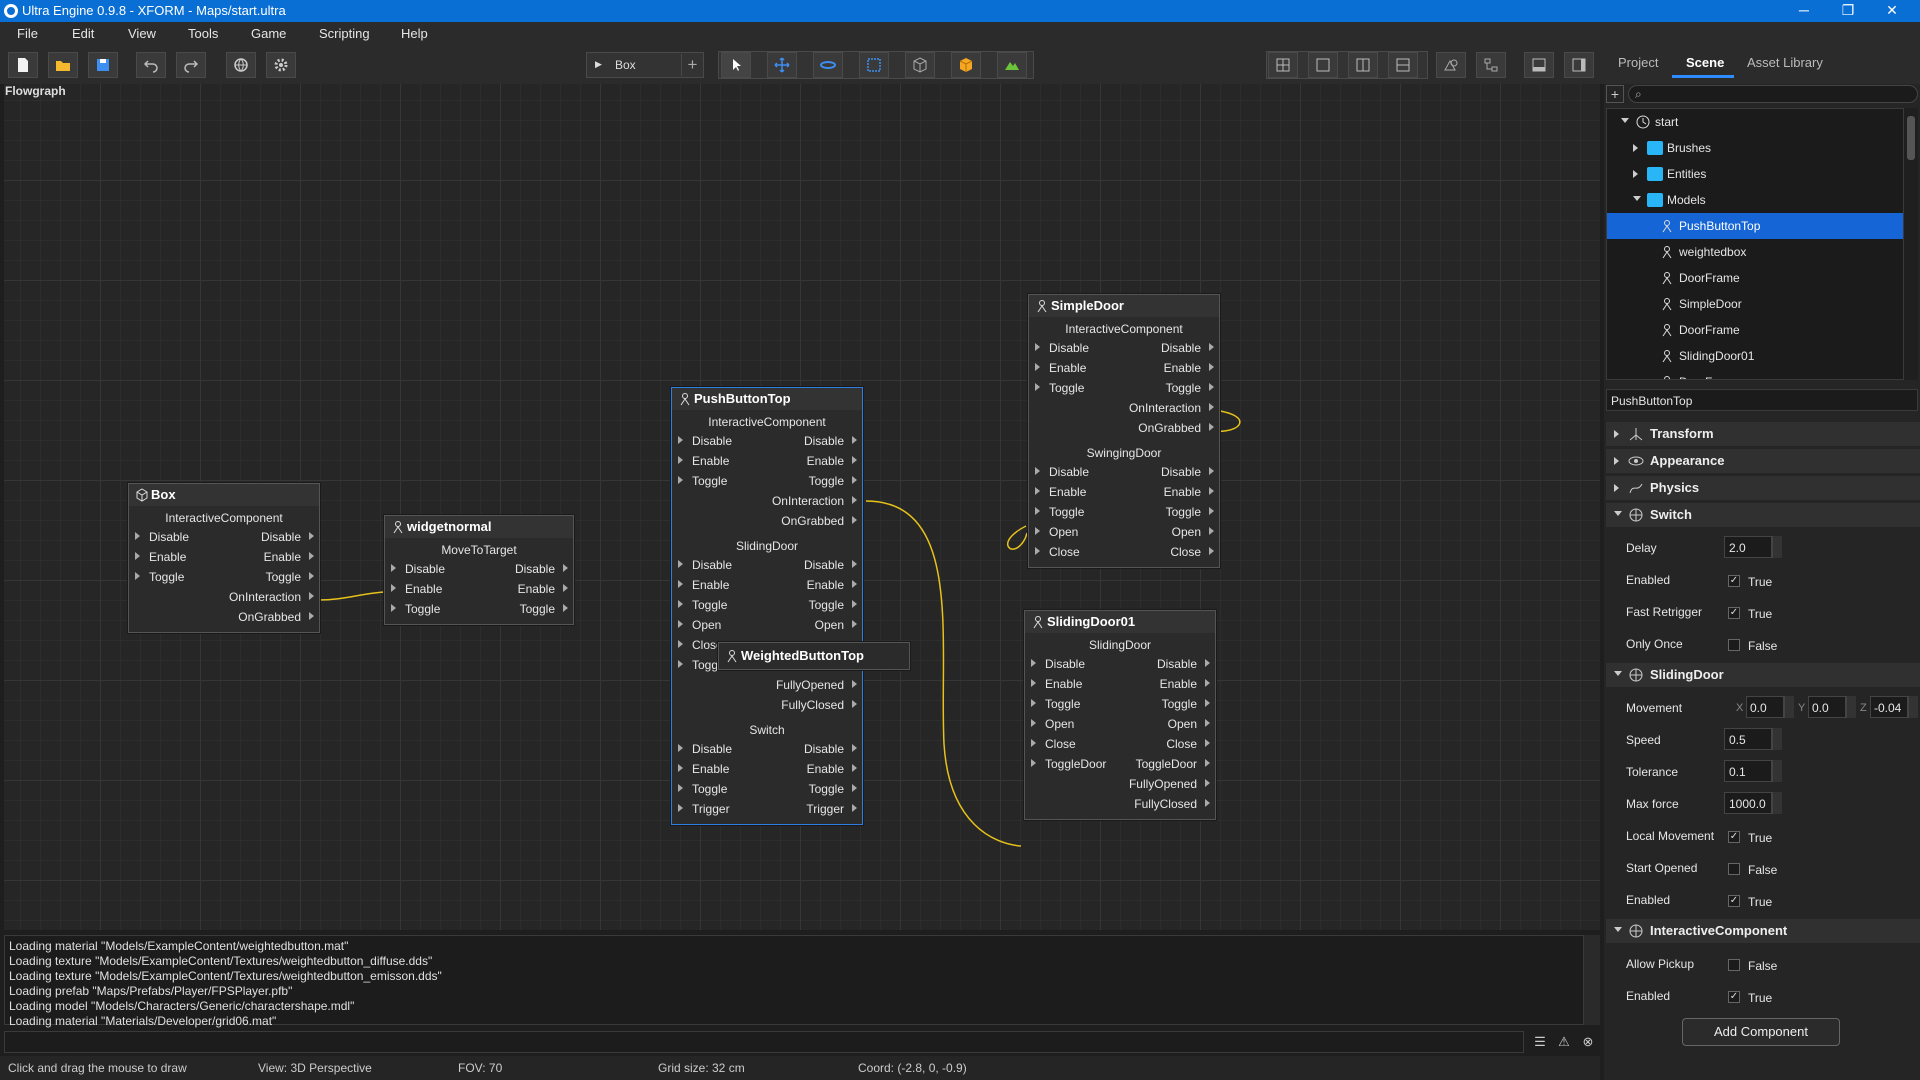 The width and height of the screenshot is (1920, 1080). What do you see at coordinates (1734, 581) in the screenshot?
I see `switch-enabled-checkbox: ✓` at bounding box center [1734, 581].